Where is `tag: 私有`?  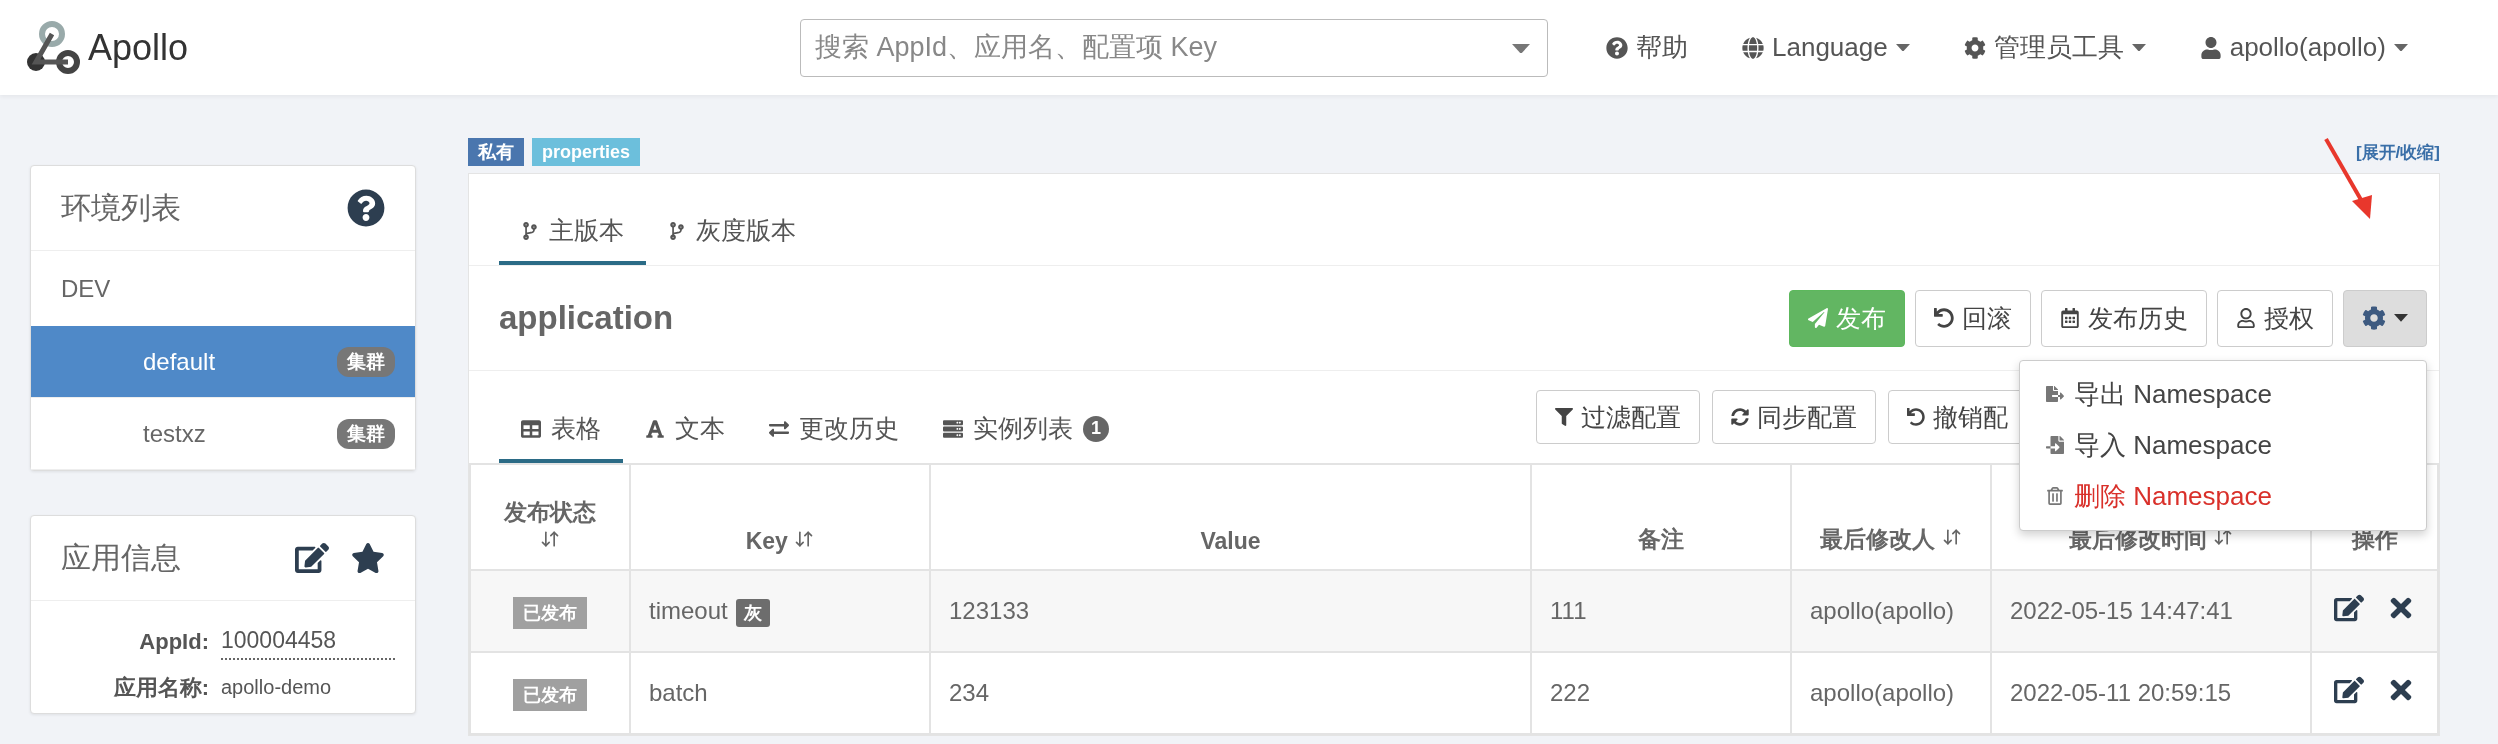 tag: 私有 is located at coordinates (496, 152).